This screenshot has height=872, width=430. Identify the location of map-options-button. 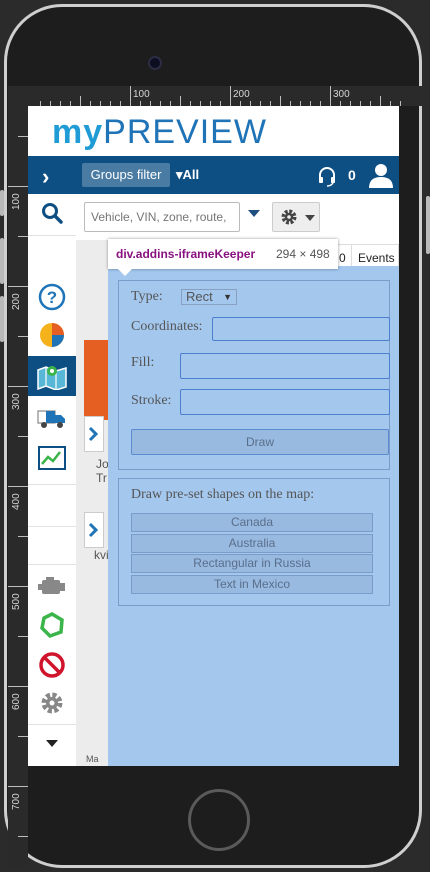
(296, 217).